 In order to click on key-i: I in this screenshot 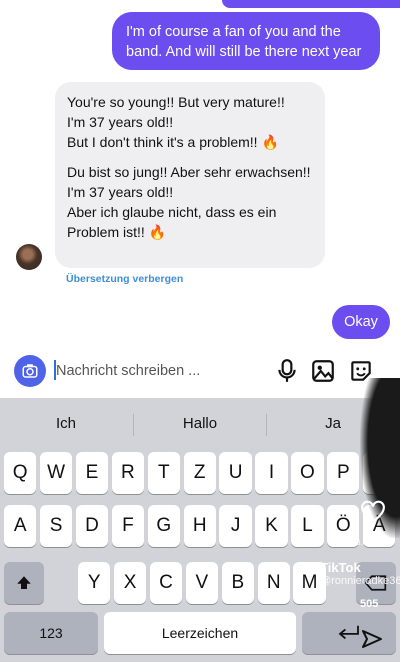, I will do `click(271, 473)`.